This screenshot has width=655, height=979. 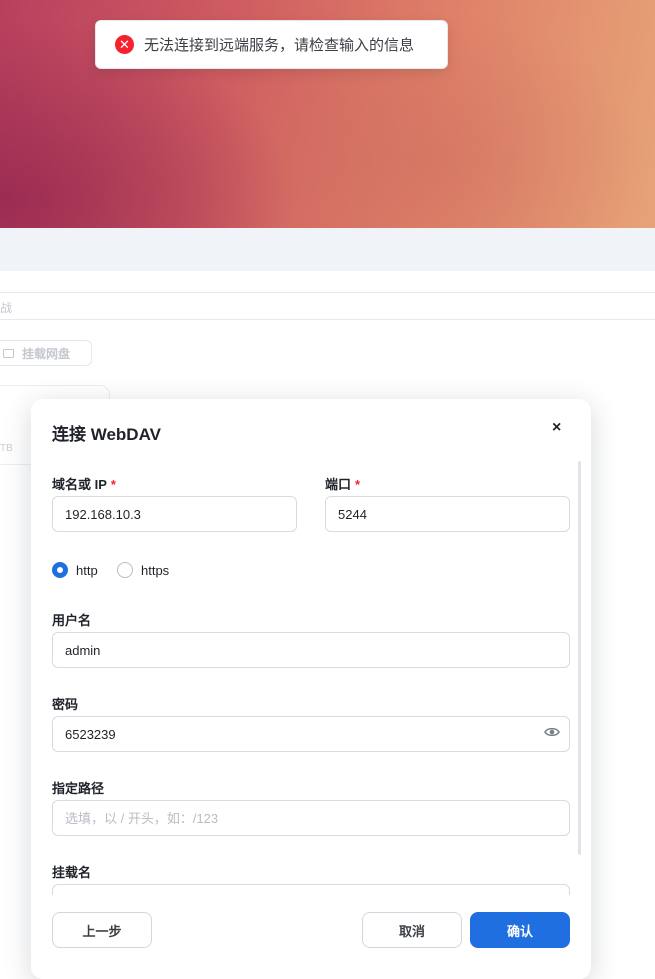 I want to click on username-input, so click(x=311, y=650).